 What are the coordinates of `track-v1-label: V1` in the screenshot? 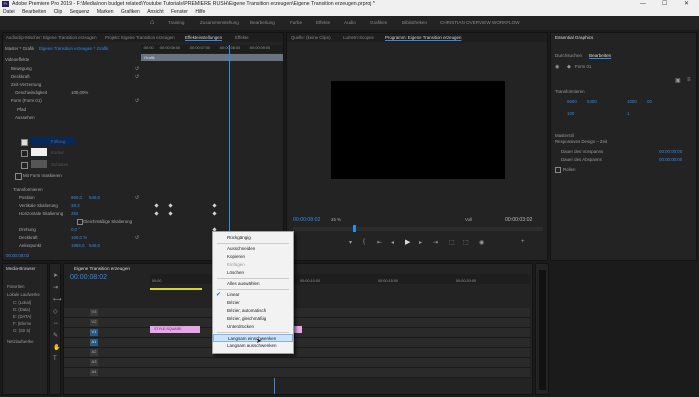 It's located at (94, 332).